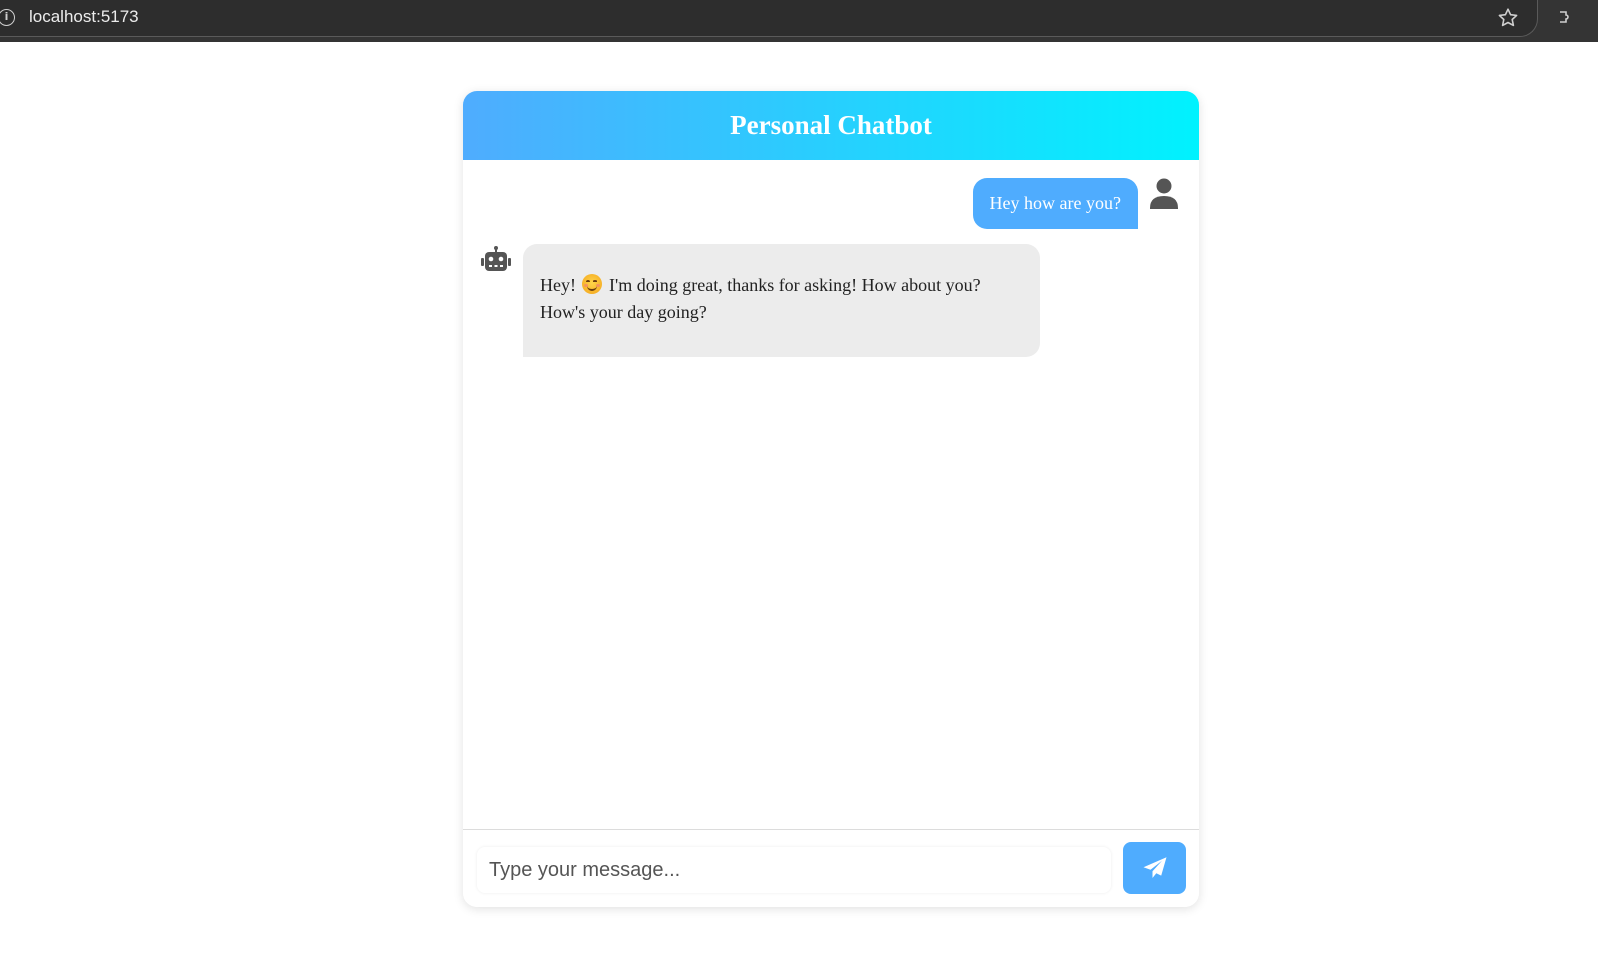 The height and width of the screenshot is (953, 1598). Describe the element at coordinates (496, 258) in the screenshot. I see `robot-icon` at that location.